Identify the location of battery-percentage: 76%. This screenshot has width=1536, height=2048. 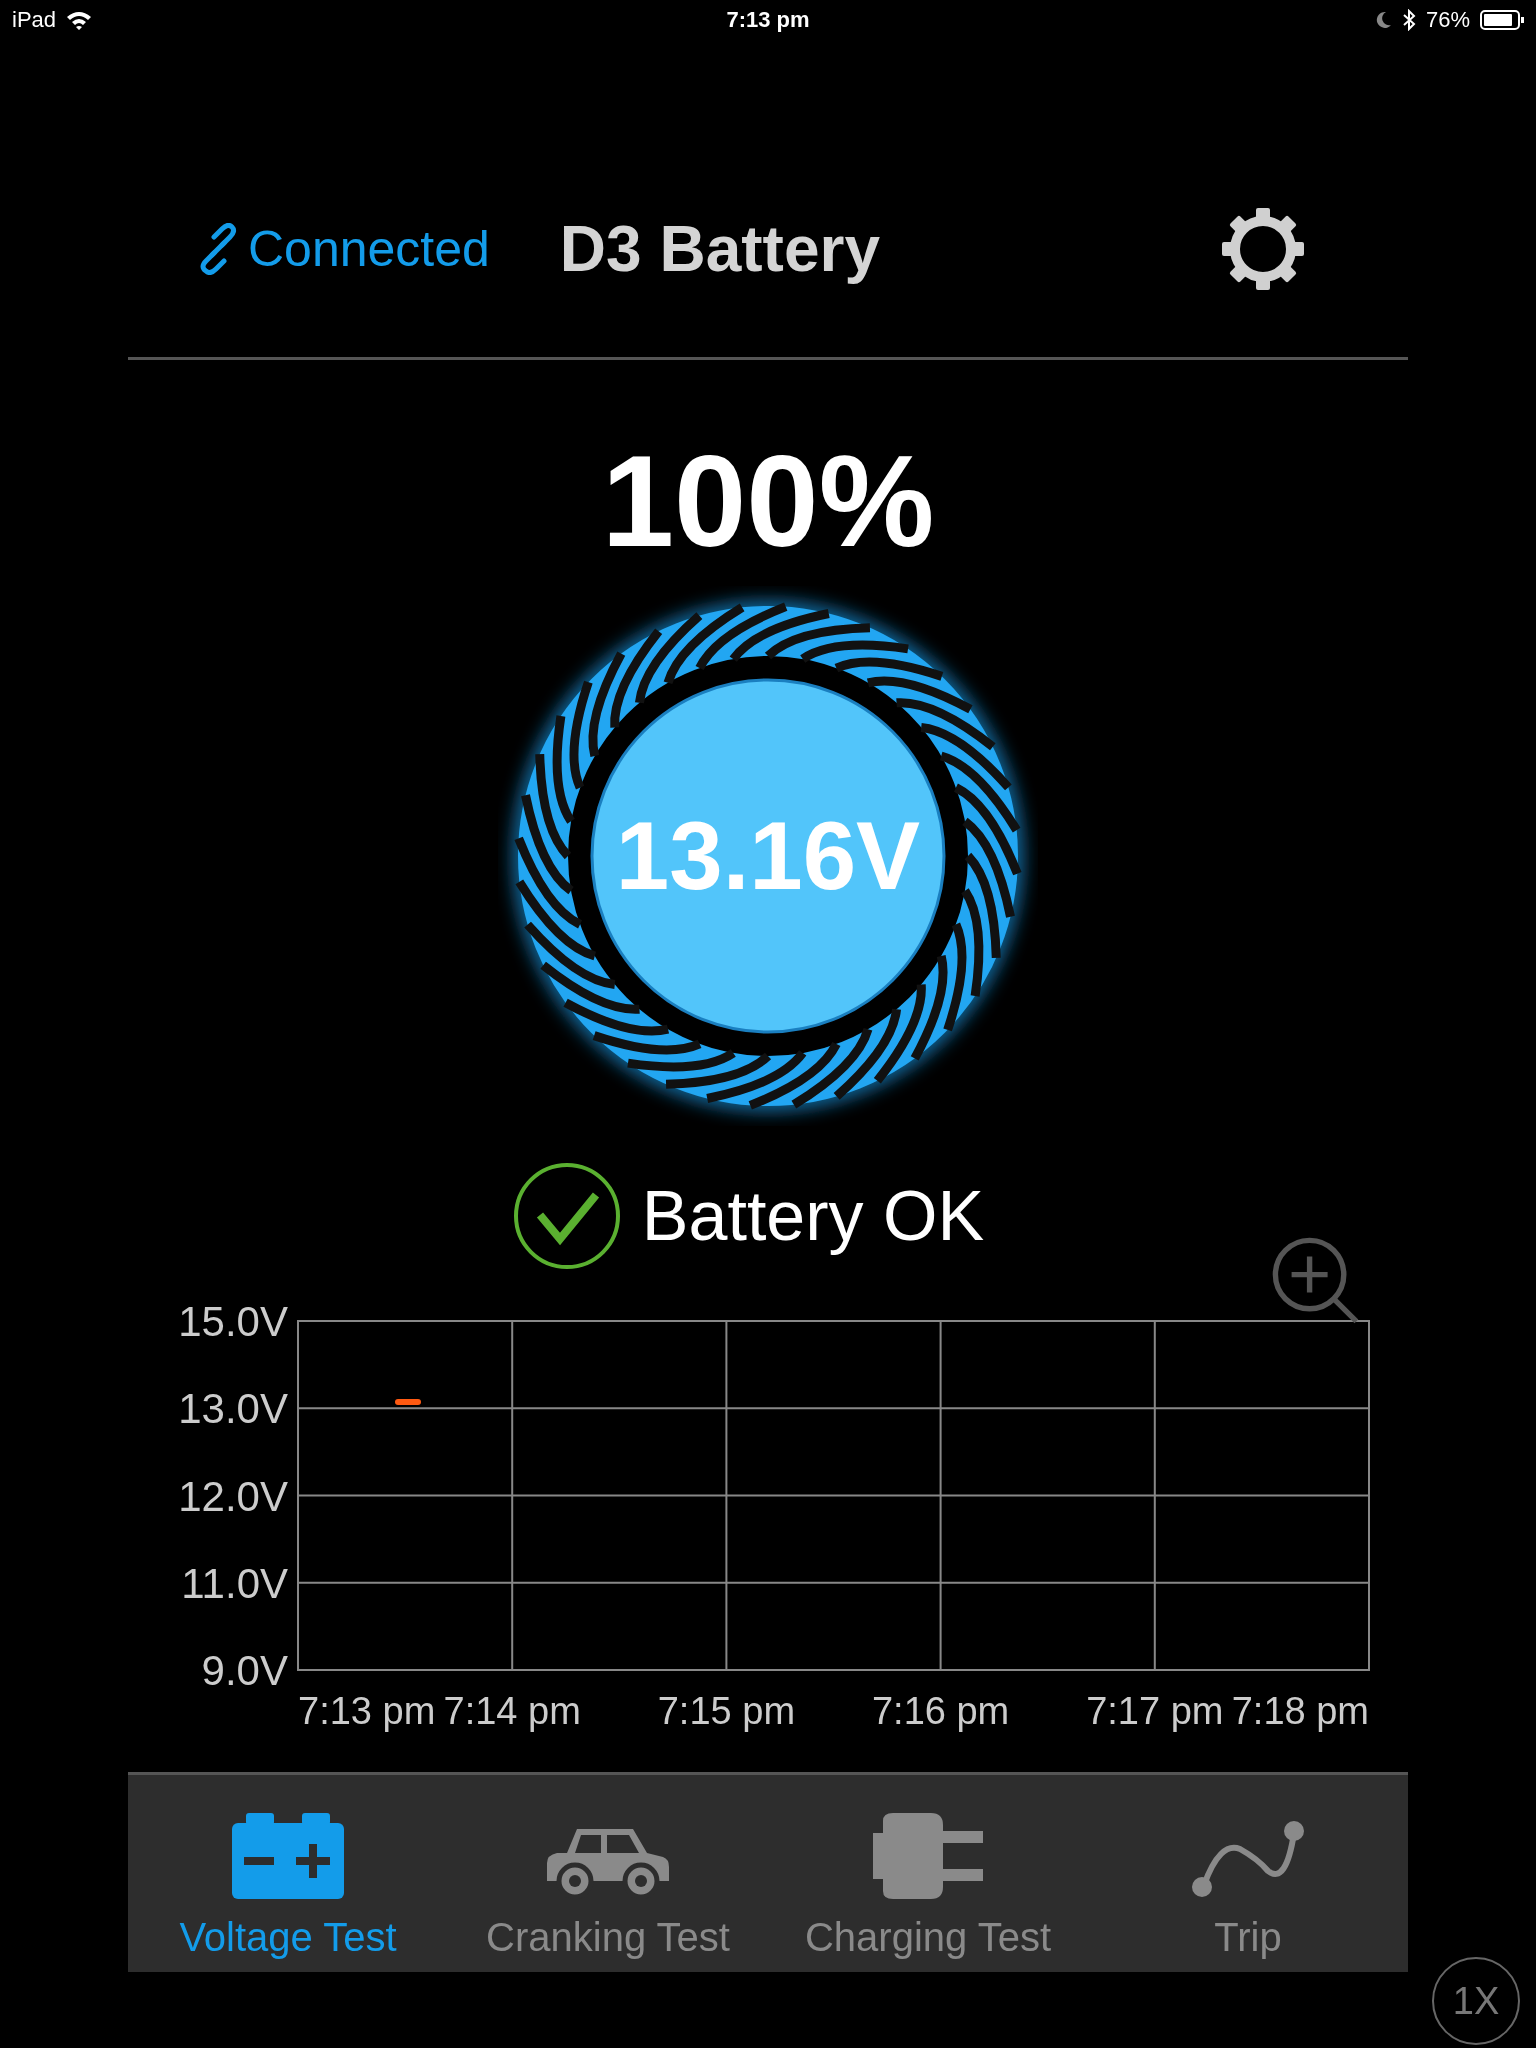
(1447, 20).